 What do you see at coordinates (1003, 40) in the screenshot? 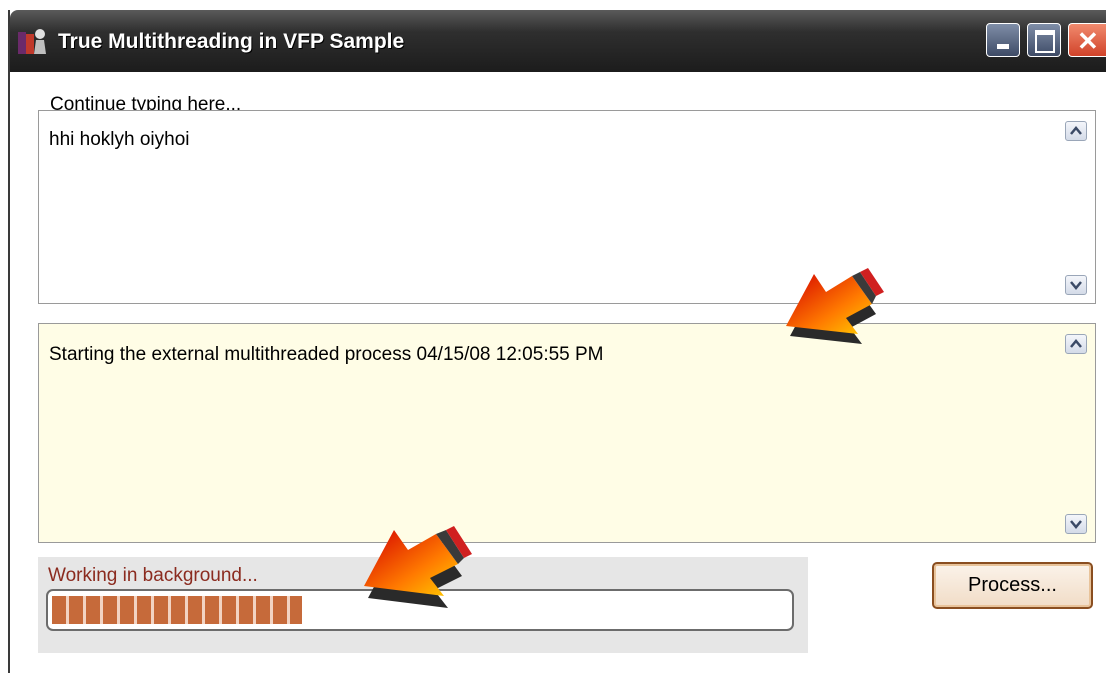
I see `minimize-icon` at bounding box center [1003, 40].